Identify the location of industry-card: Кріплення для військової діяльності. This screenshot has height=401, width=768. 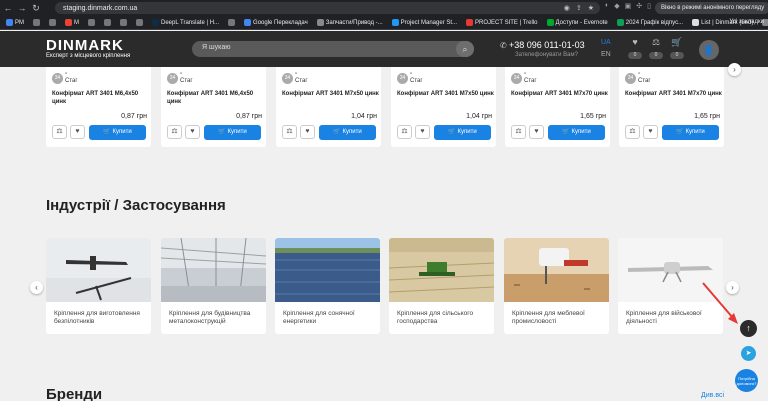
(670, 286).